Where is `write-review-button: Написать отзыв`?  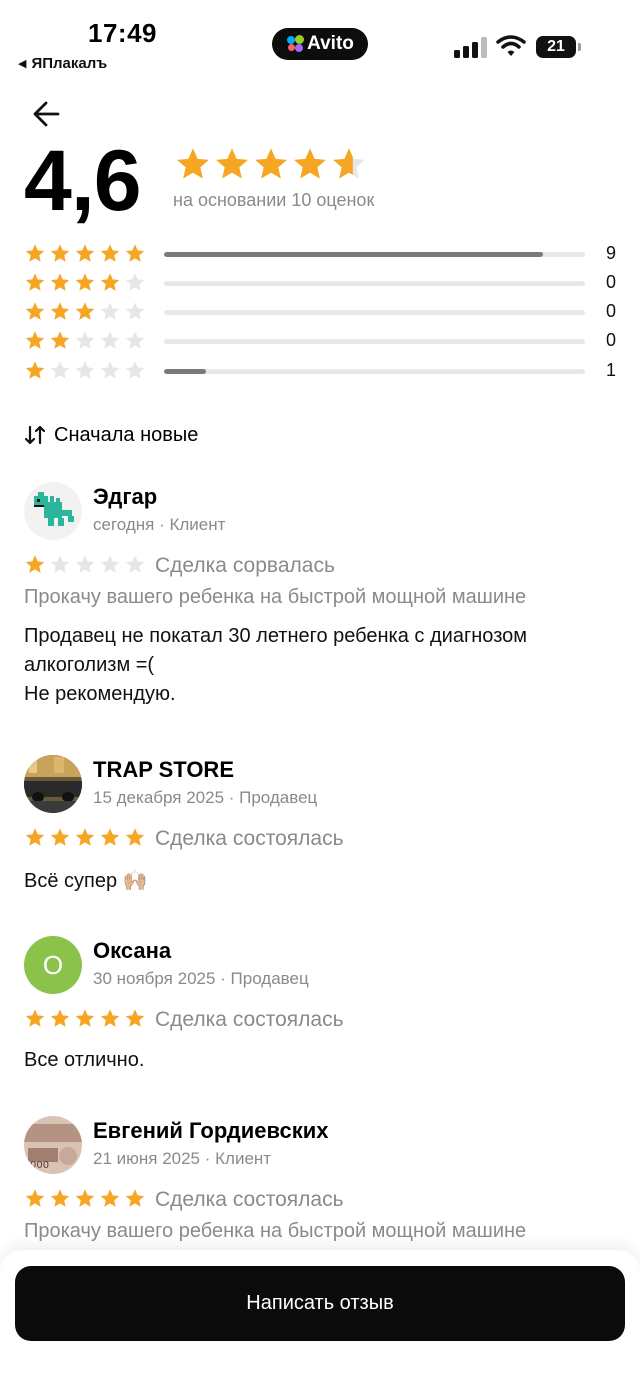
write-review-button: Написать отзыв is located at coordinates (320, 1303).